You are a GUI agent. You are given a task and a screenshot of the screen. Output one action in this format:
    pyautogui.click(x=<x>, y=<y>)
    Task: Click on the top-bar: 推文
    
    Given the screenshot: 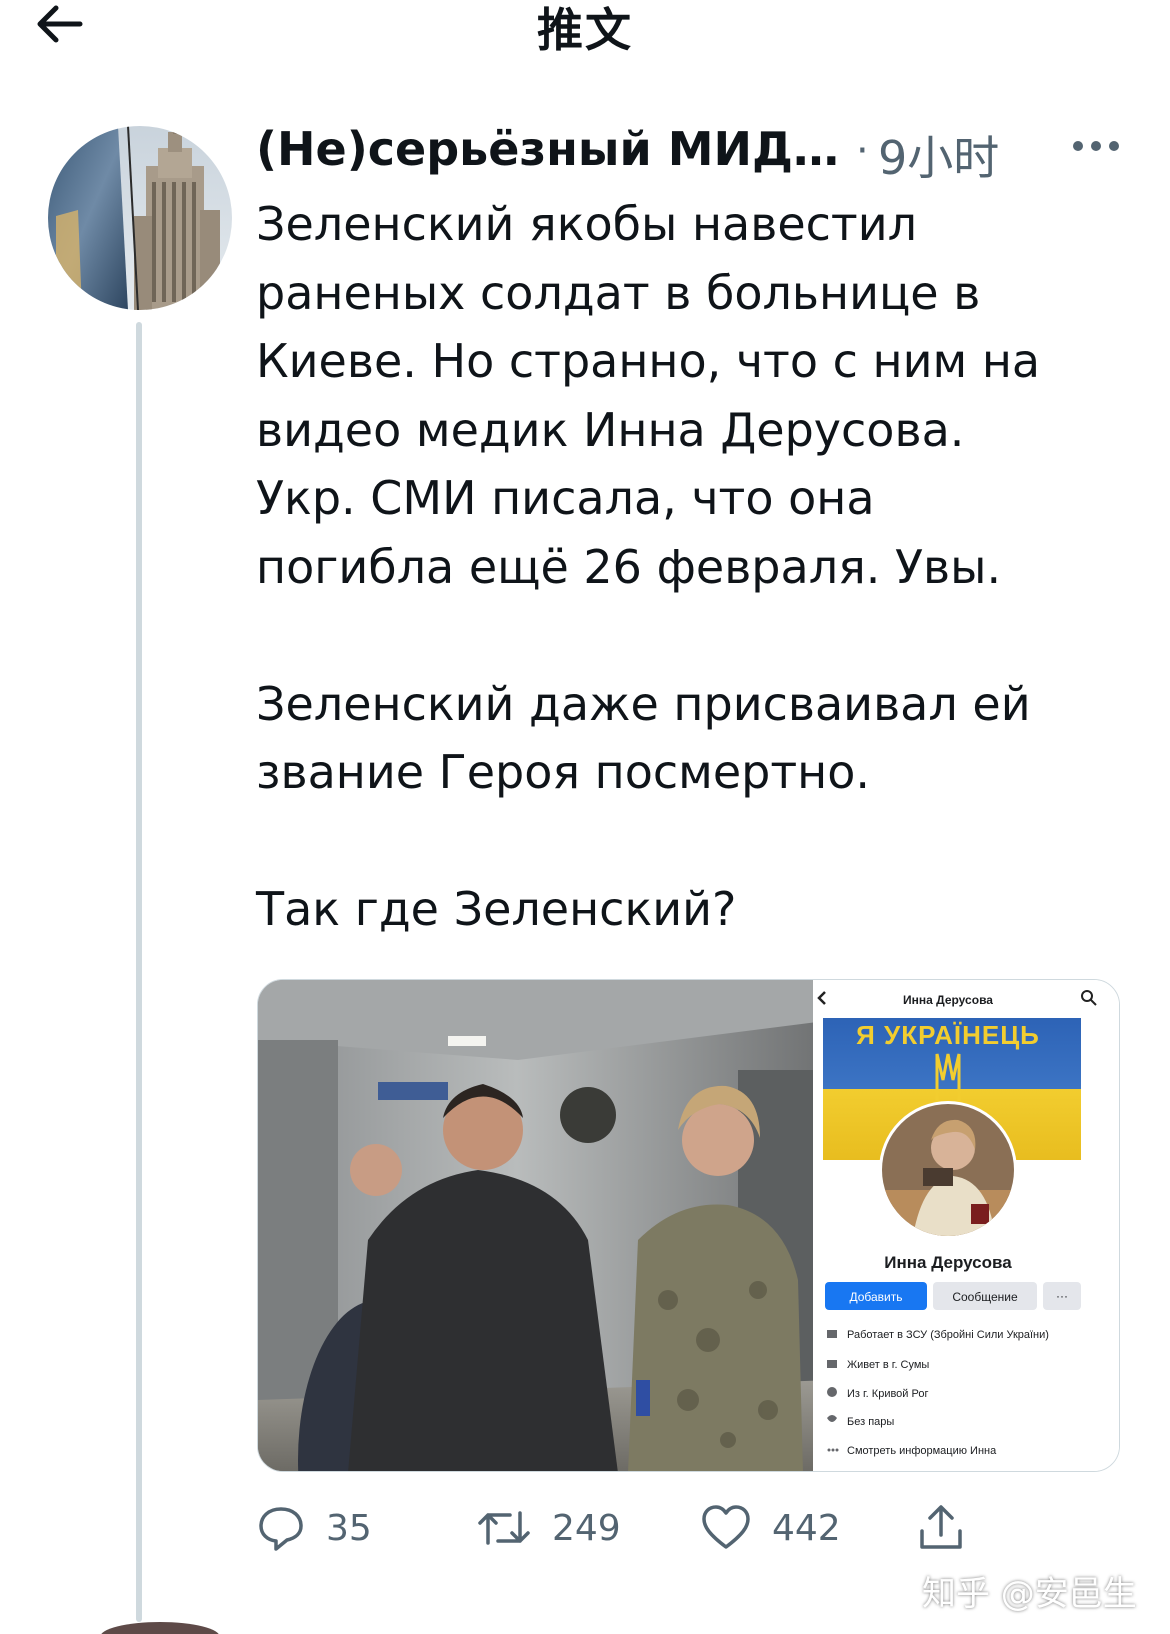 What is the action you would take?
    pyautogui.click(x=585, y=35)
    